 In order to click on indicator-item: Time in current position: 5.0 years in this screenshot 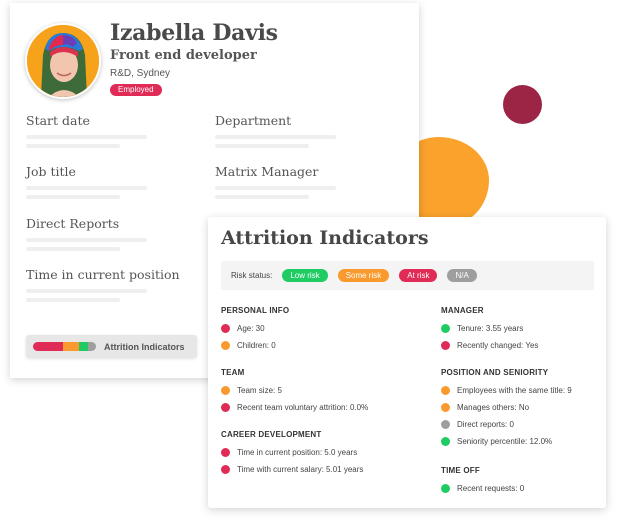, I will do `click(292, 452)`.